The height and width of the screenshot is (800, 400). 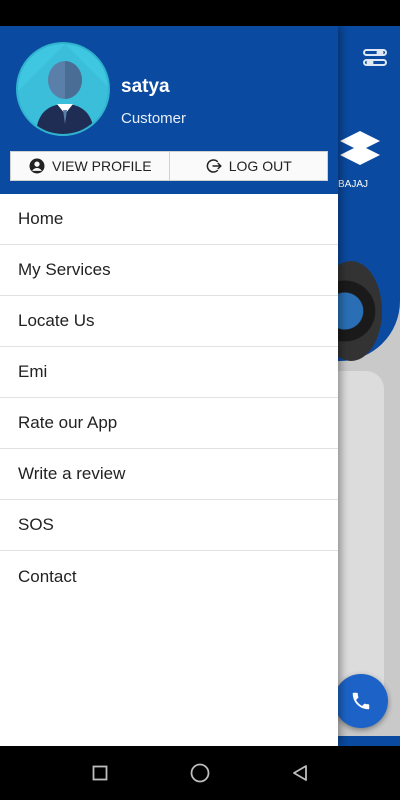 I want to click on menu-item-write-a-review: Write a review, so click(x=169, y=474).